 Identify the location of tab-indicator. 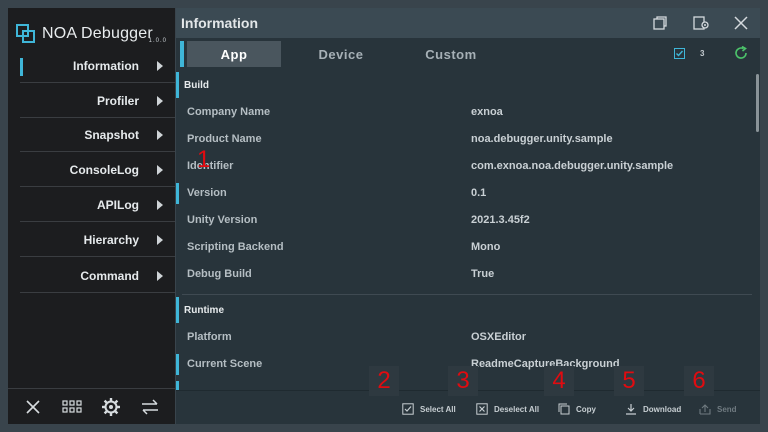
(182, 54).